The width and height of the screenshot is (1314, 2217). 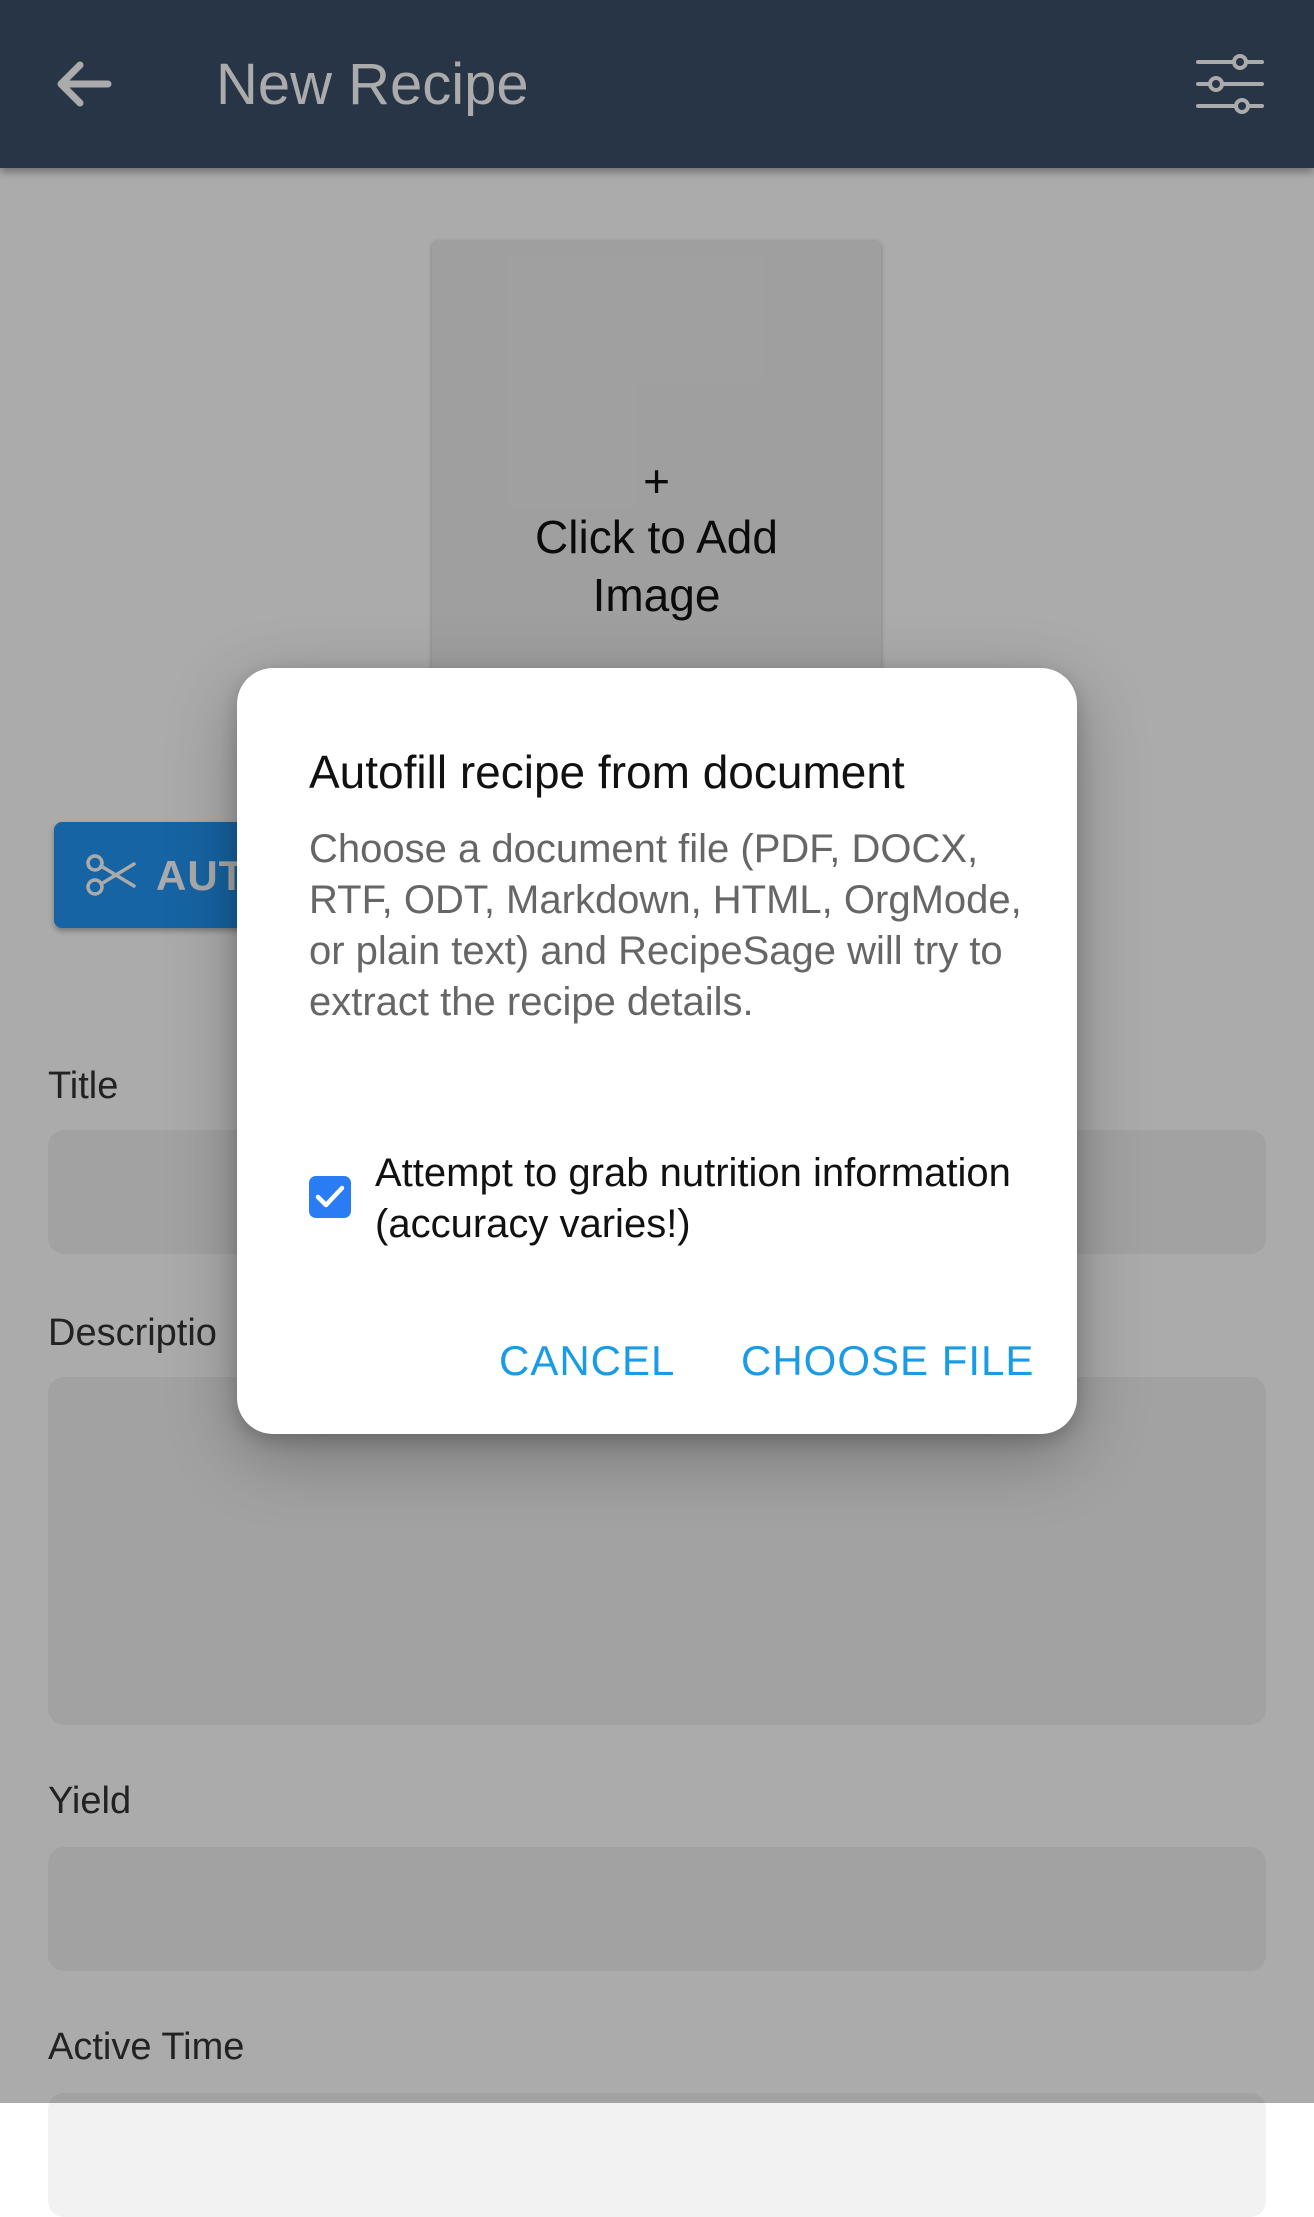 I want to click on nutrition-checkbox, so click(x=330, y=1197).